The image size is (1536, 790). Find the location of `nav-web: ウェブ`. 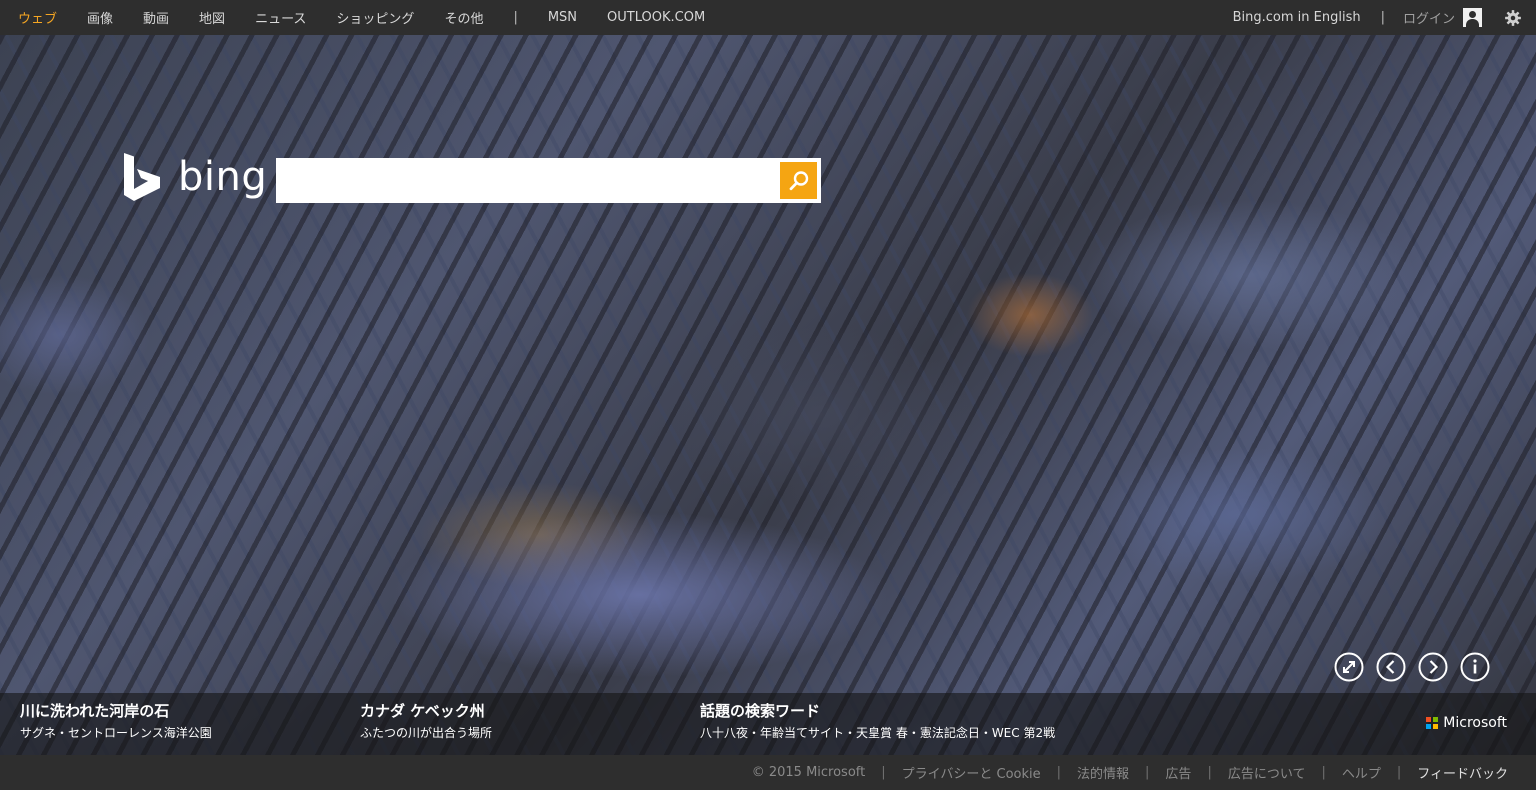

nav-web: ウェブ is located at coordinates (37, 17).